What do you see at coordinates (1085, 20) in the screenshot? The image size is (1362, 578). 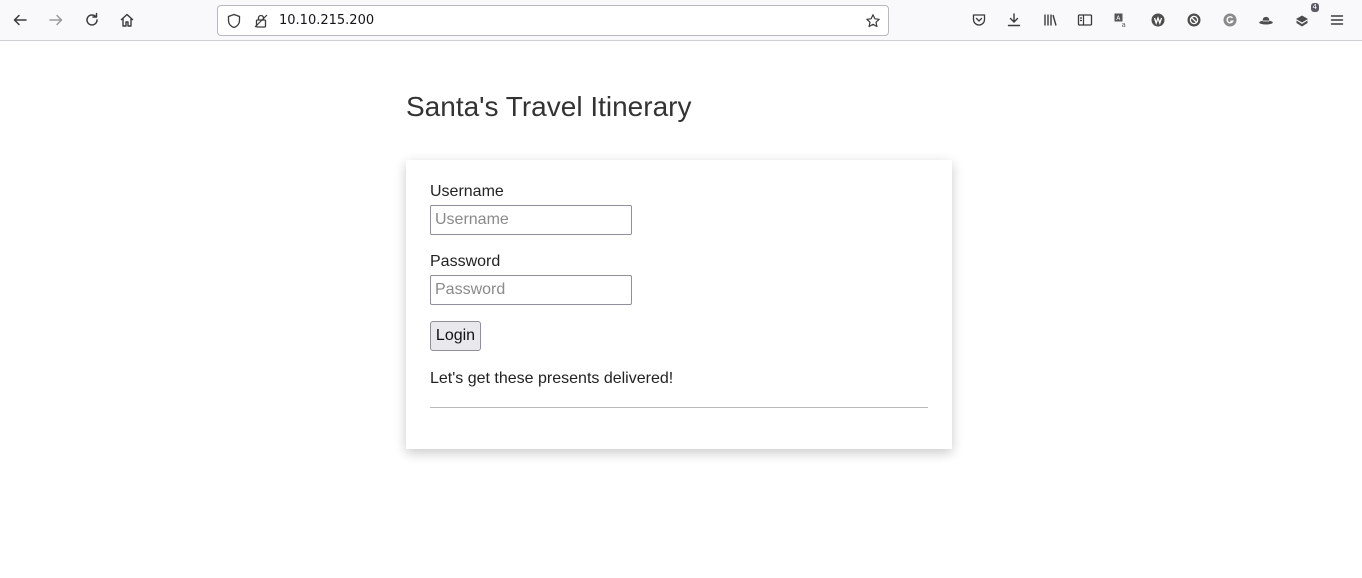 I see `sidebar-icon` at bounding box center [1085, 20].